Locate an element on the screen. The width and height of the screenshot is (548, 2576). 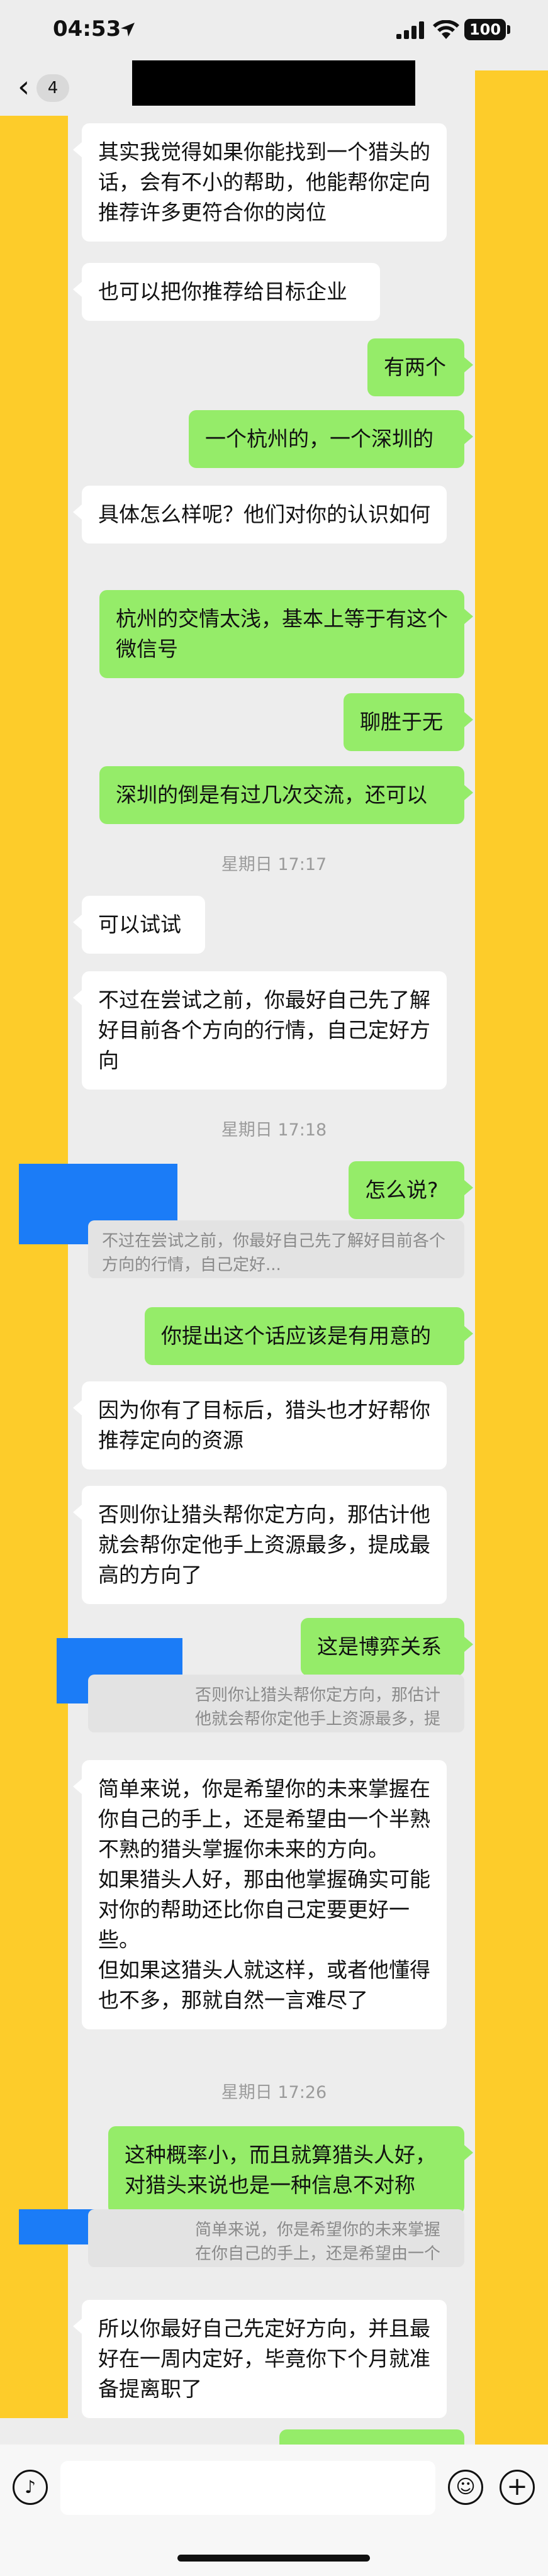
cellular-signal-icon is located at coordinates (410, 30).